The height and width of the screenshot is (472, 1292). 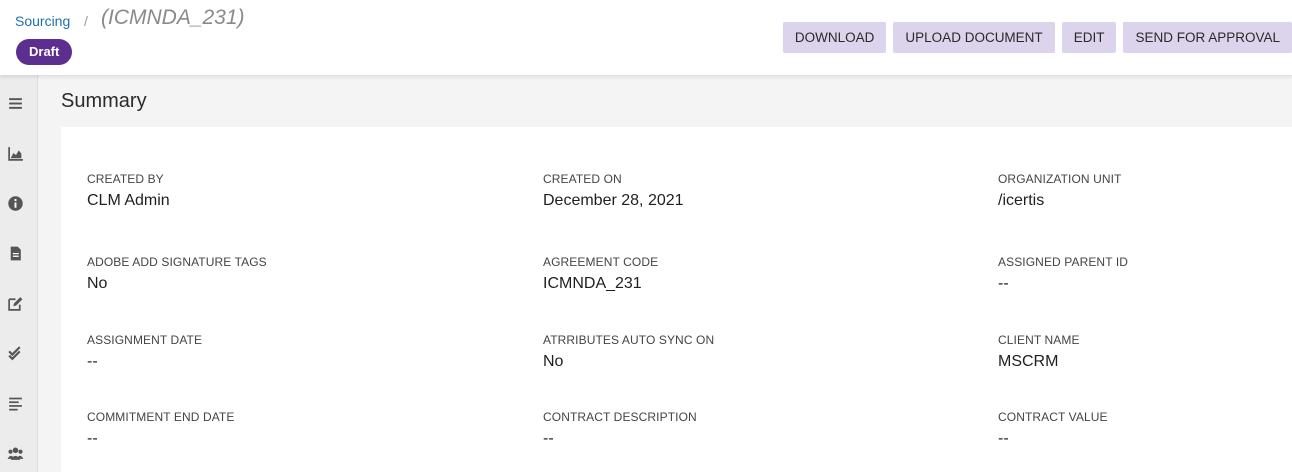 I want to click on field-created-on: CREATED ON December 28, 2021, so click(x=613, y=191).